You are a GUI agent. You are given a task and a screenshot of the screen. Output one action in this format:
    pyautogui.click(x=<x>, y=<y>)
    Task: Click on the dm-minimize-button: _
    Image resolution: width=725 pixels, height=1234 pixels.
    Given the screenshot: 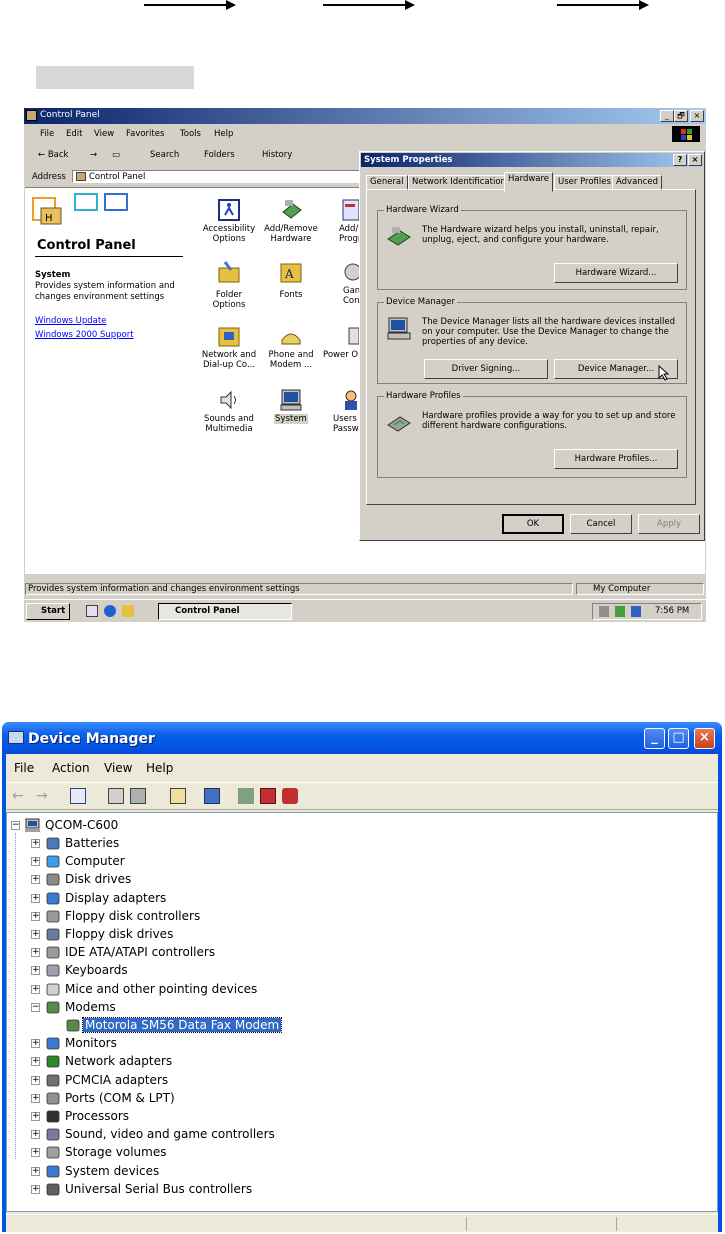 What is the action you would take?
    pyautogui.click(x=654, y=738)
    